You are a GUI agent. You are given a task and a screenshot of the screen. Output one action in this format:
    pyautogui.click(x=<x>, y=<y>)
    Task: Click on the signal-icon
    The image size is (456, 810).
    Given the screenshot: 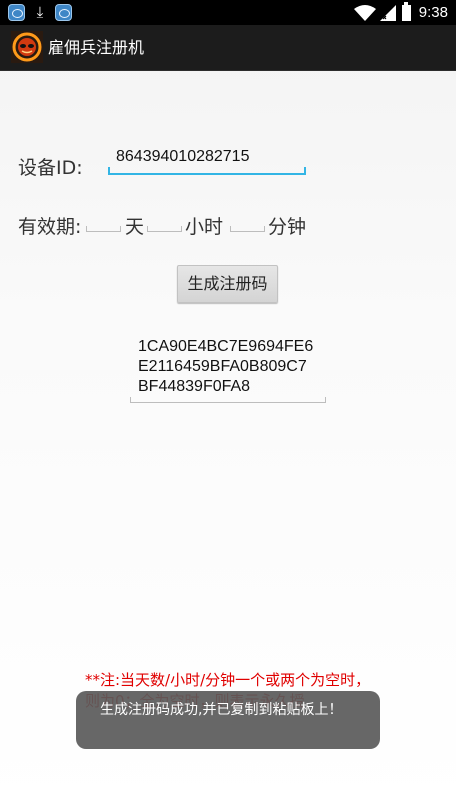 What is the action you would take?
    pyautogui.click(x=387, y=12)
    